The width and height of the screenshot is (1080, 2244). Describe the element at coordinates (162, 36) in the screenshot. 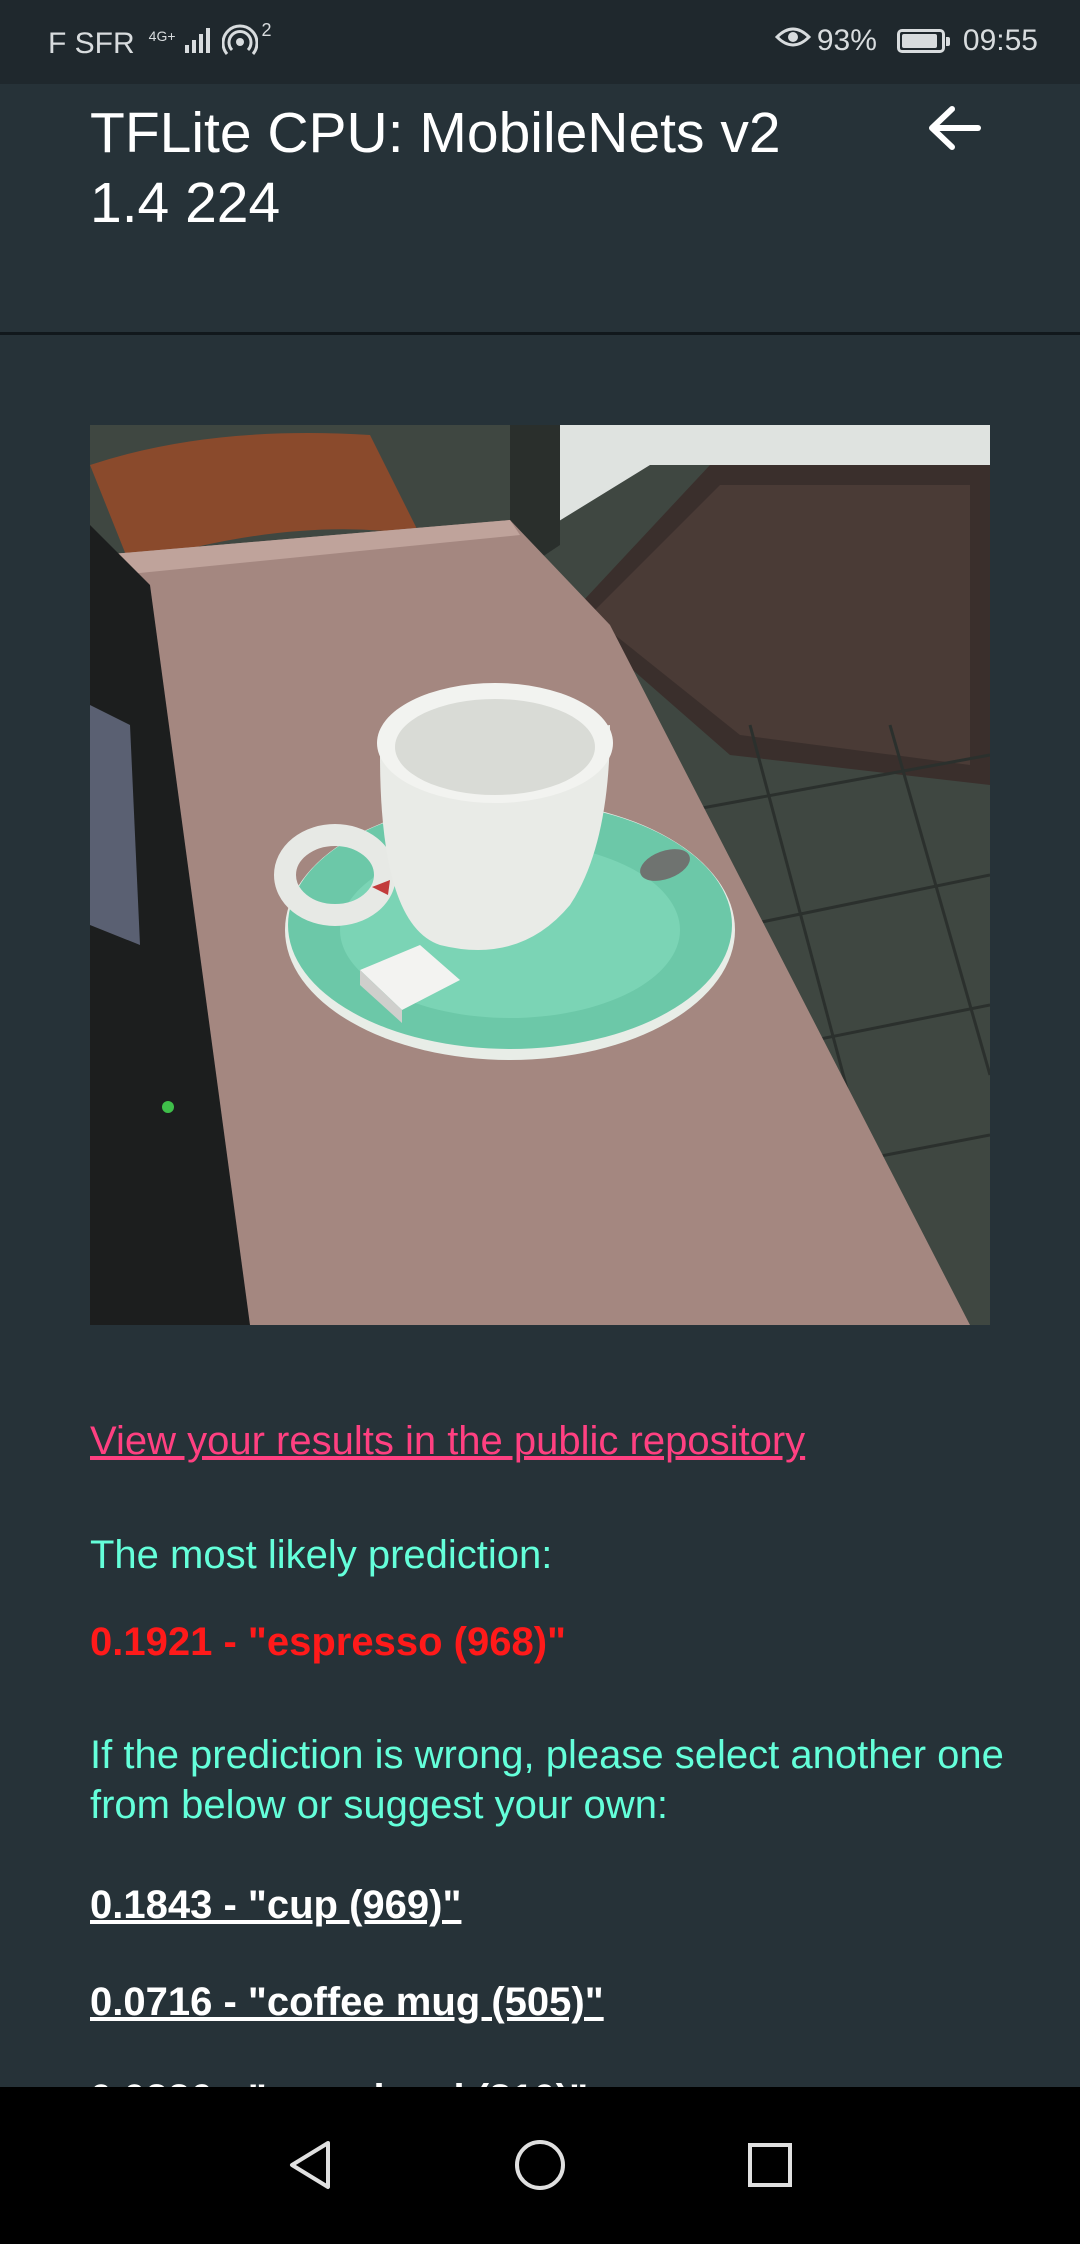

I see `network-type-badge: 4G+` at that location.